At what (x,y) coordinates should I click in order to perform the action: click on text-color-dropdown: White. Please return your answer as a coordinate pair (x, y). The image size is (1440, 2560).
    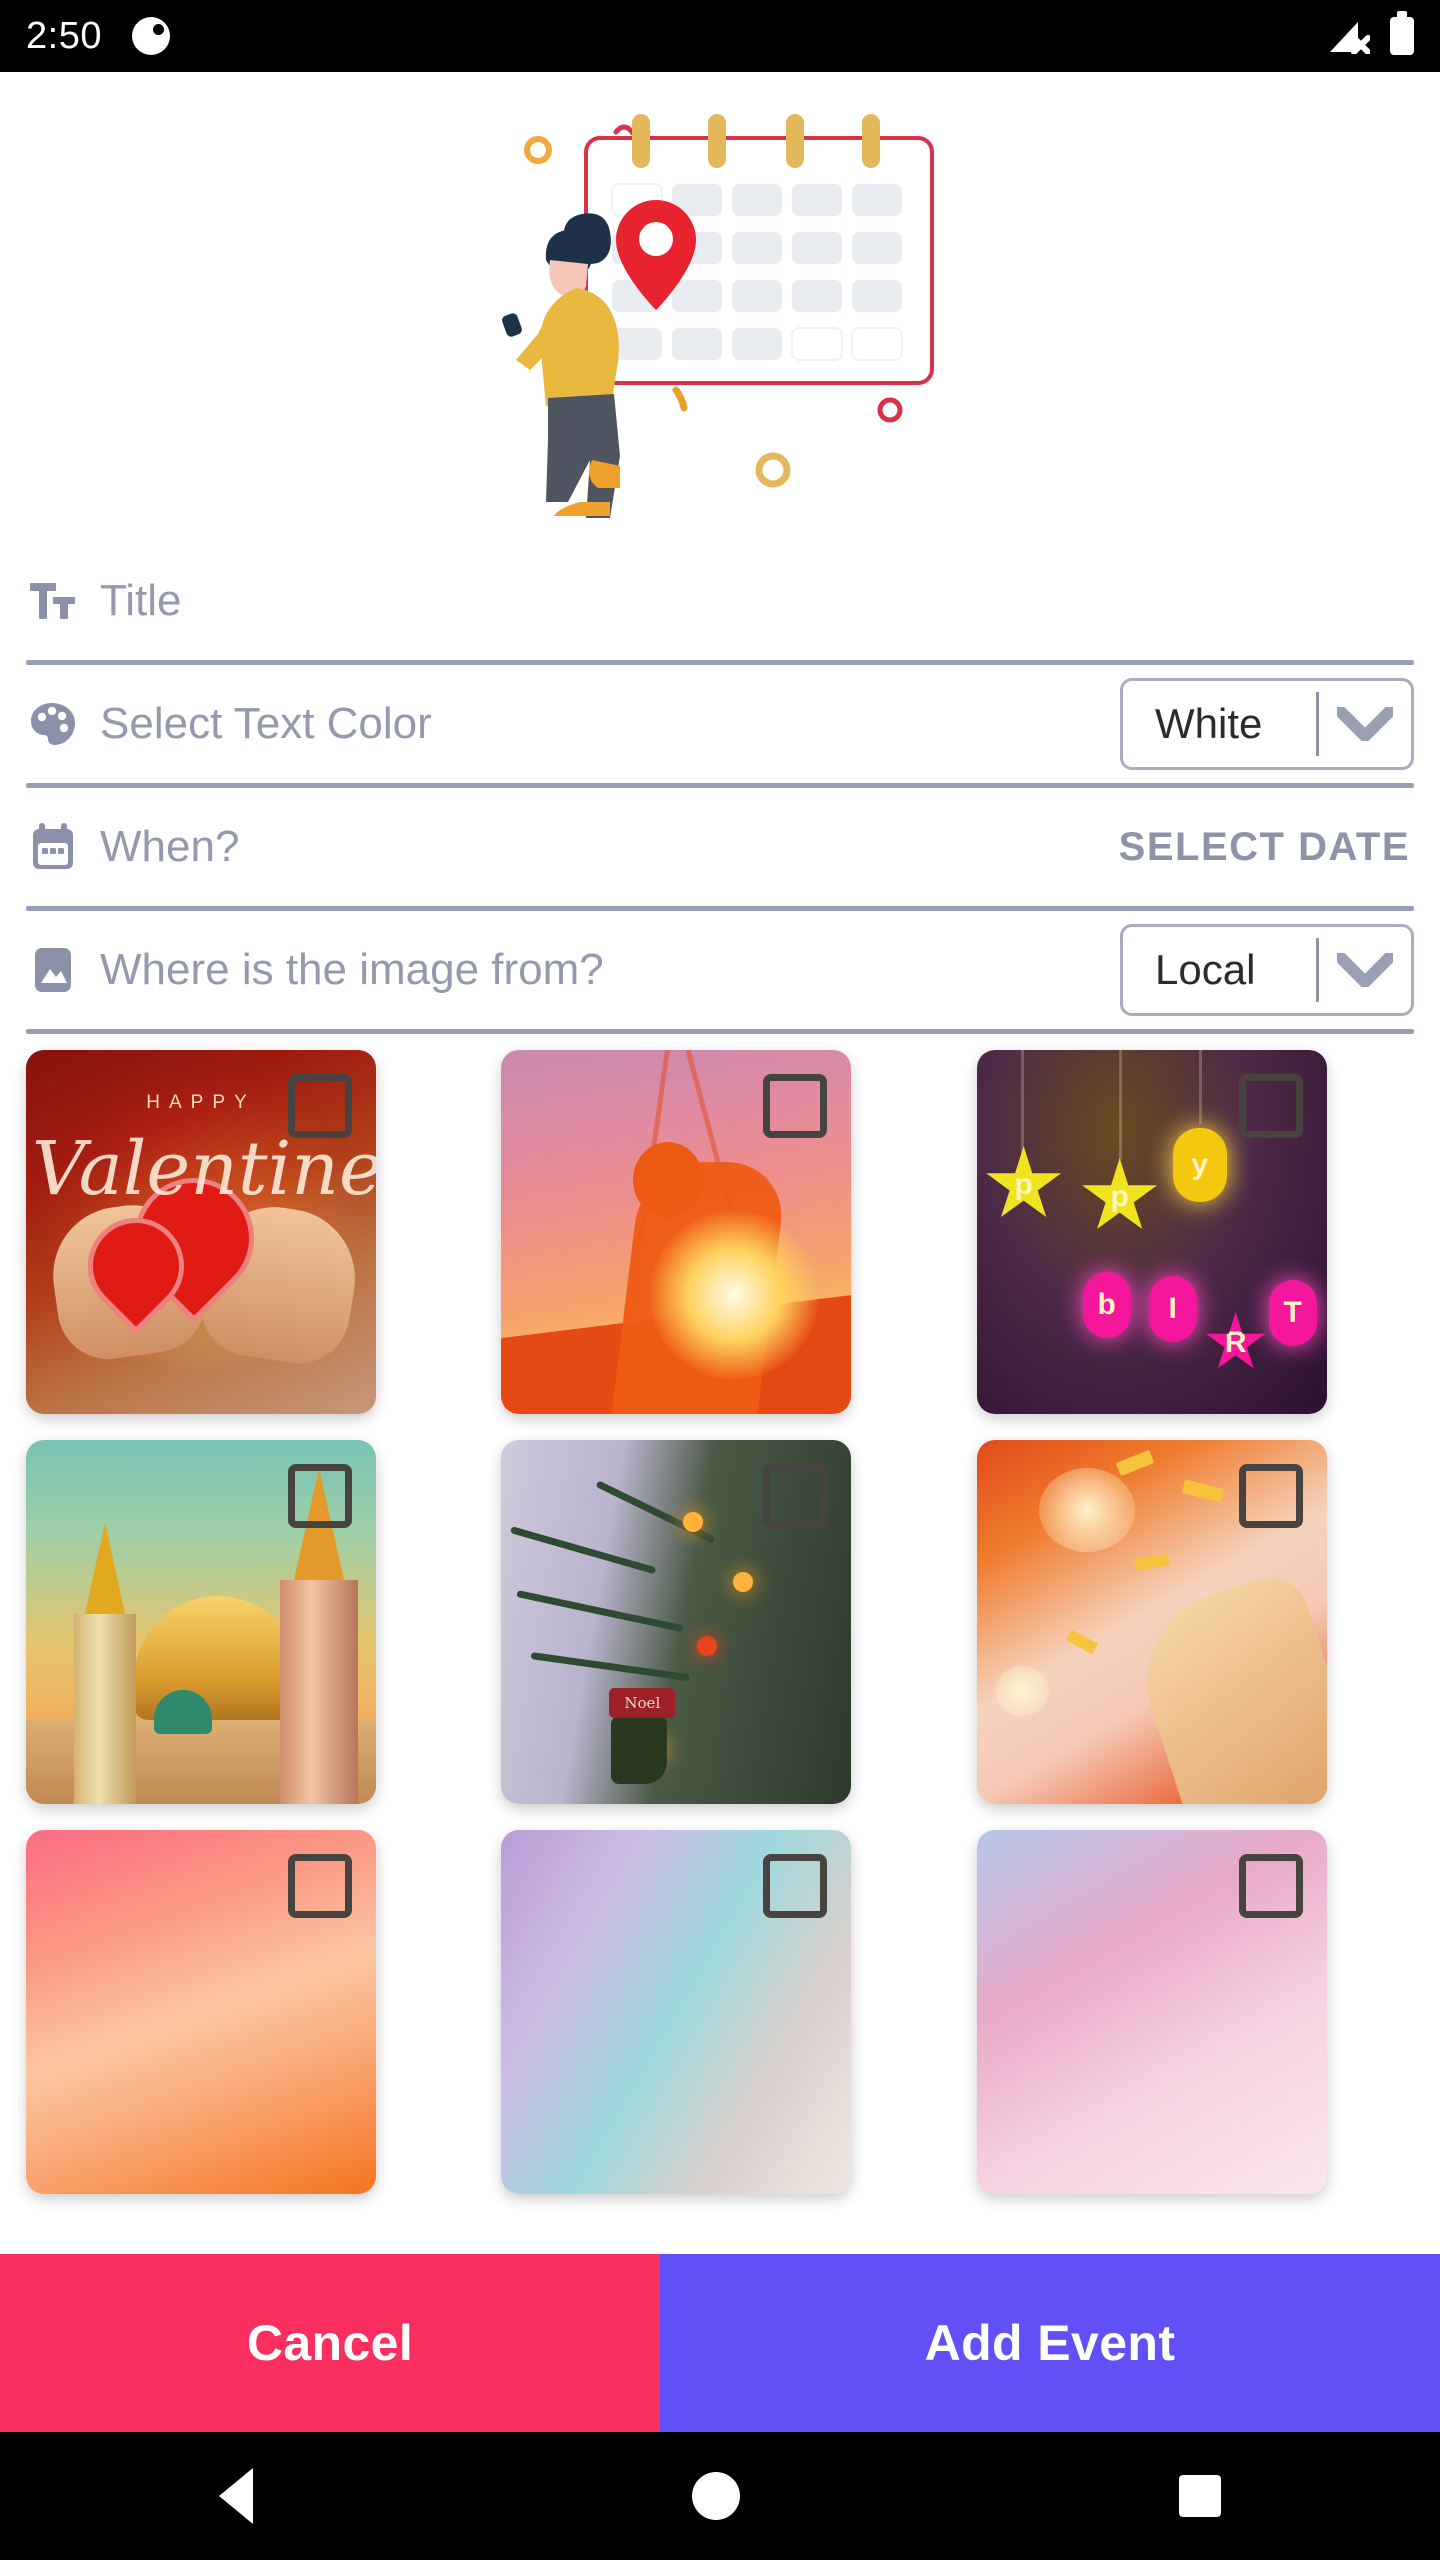
    Looking at the image, I should click on (1267, 724).